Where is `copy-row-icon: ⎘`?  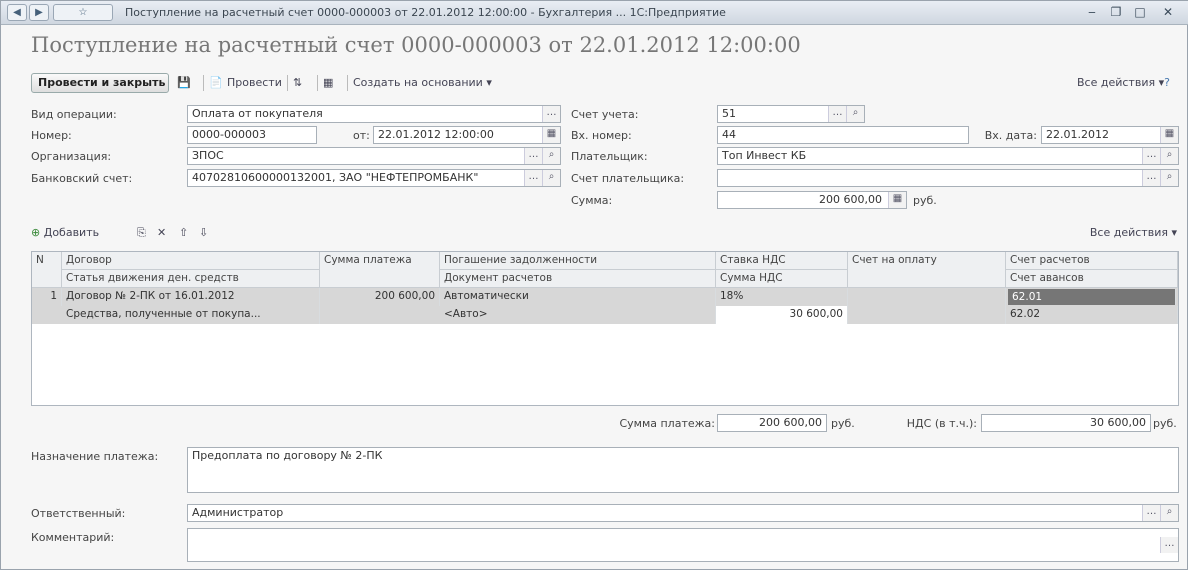 copy-row-icon: ⎘ is located at coordinates (146, 233).